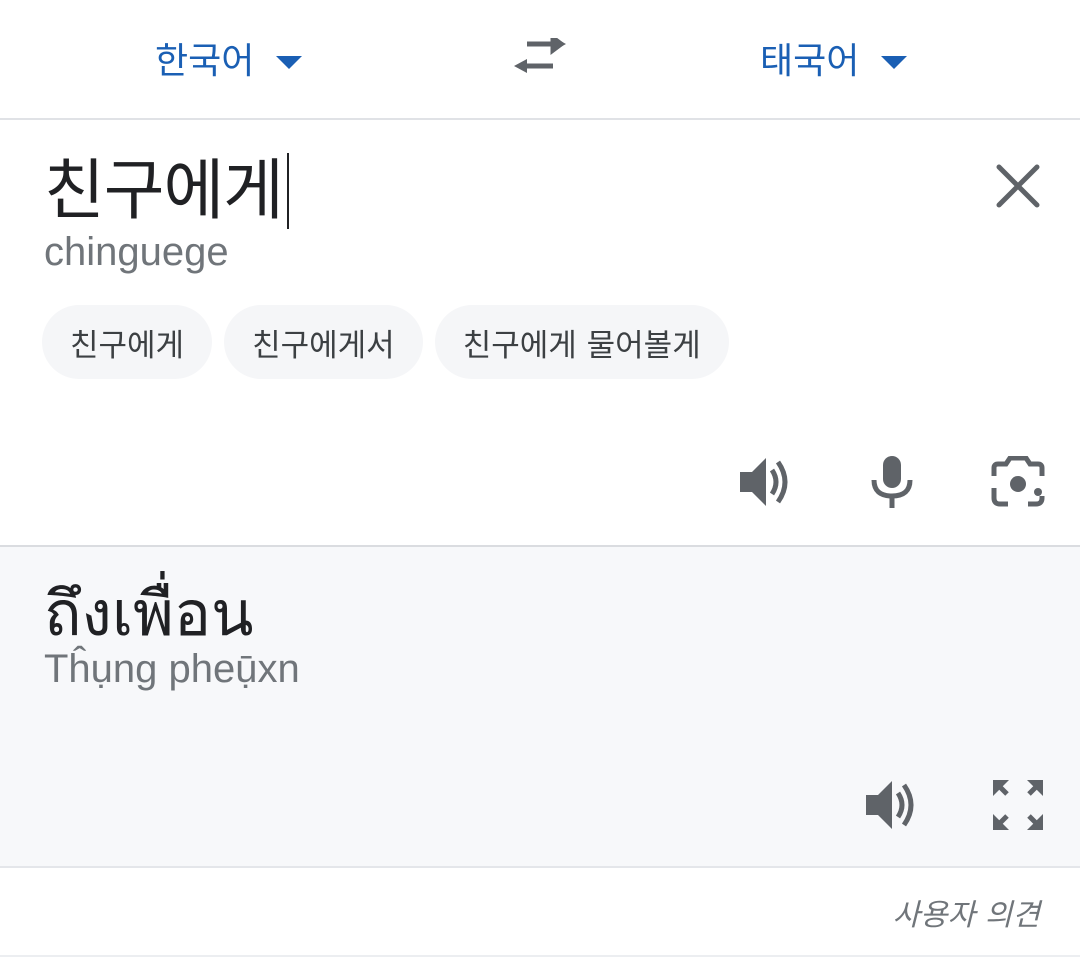 The width and height of the screenshot is (1080, 958). I want to click on close-icon, so click(1018, 186).